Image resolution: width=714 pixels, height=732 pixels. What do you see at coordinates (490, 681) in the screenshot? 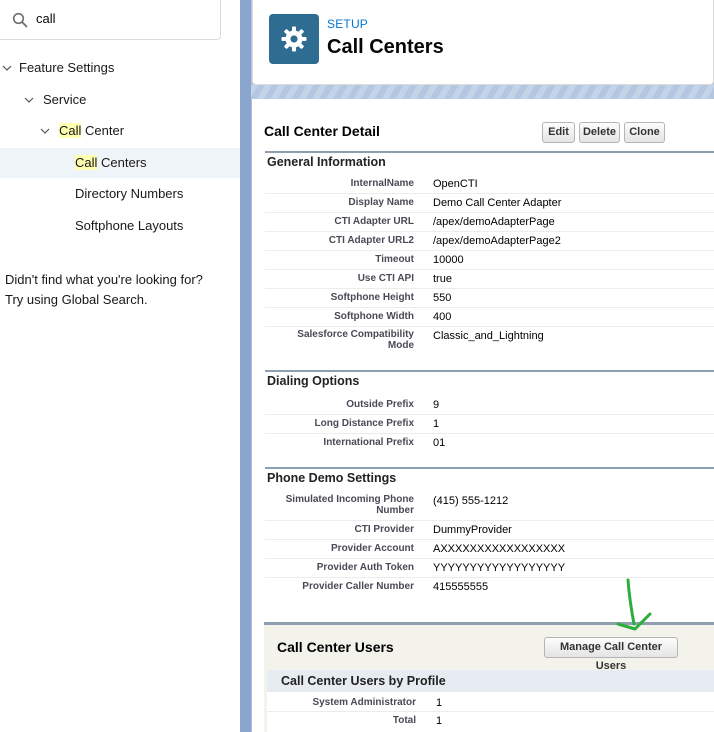
I see `users-by-profile-title: Call Center Users by Profile` at bounding box center [490, 681].